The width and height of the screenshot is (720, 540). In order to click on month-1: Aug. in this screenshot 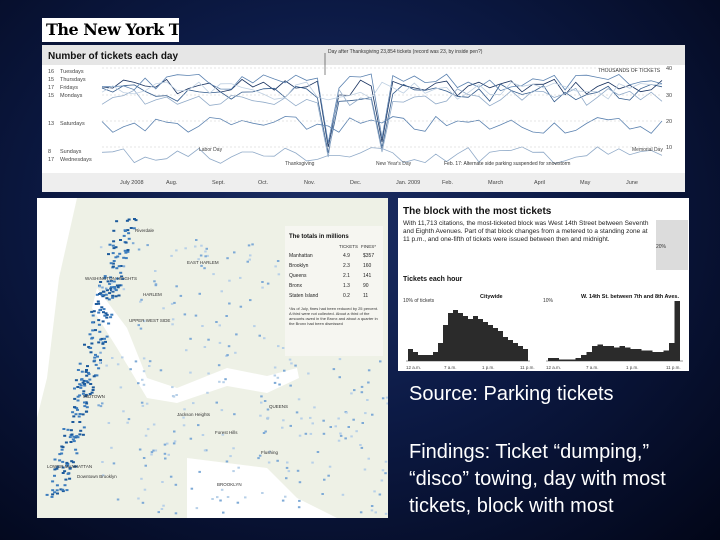, I will do `click(172, 183)`.